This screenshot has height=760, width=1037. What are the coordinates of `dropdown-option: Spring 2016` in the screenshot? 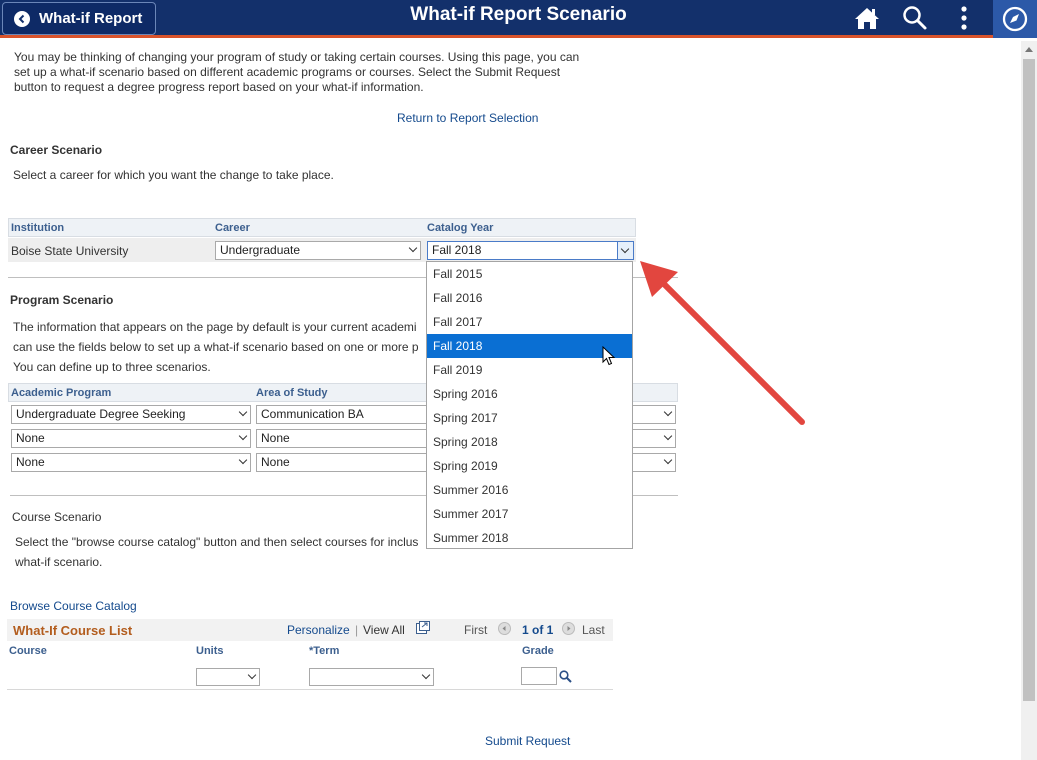 It's located at (529, 394).